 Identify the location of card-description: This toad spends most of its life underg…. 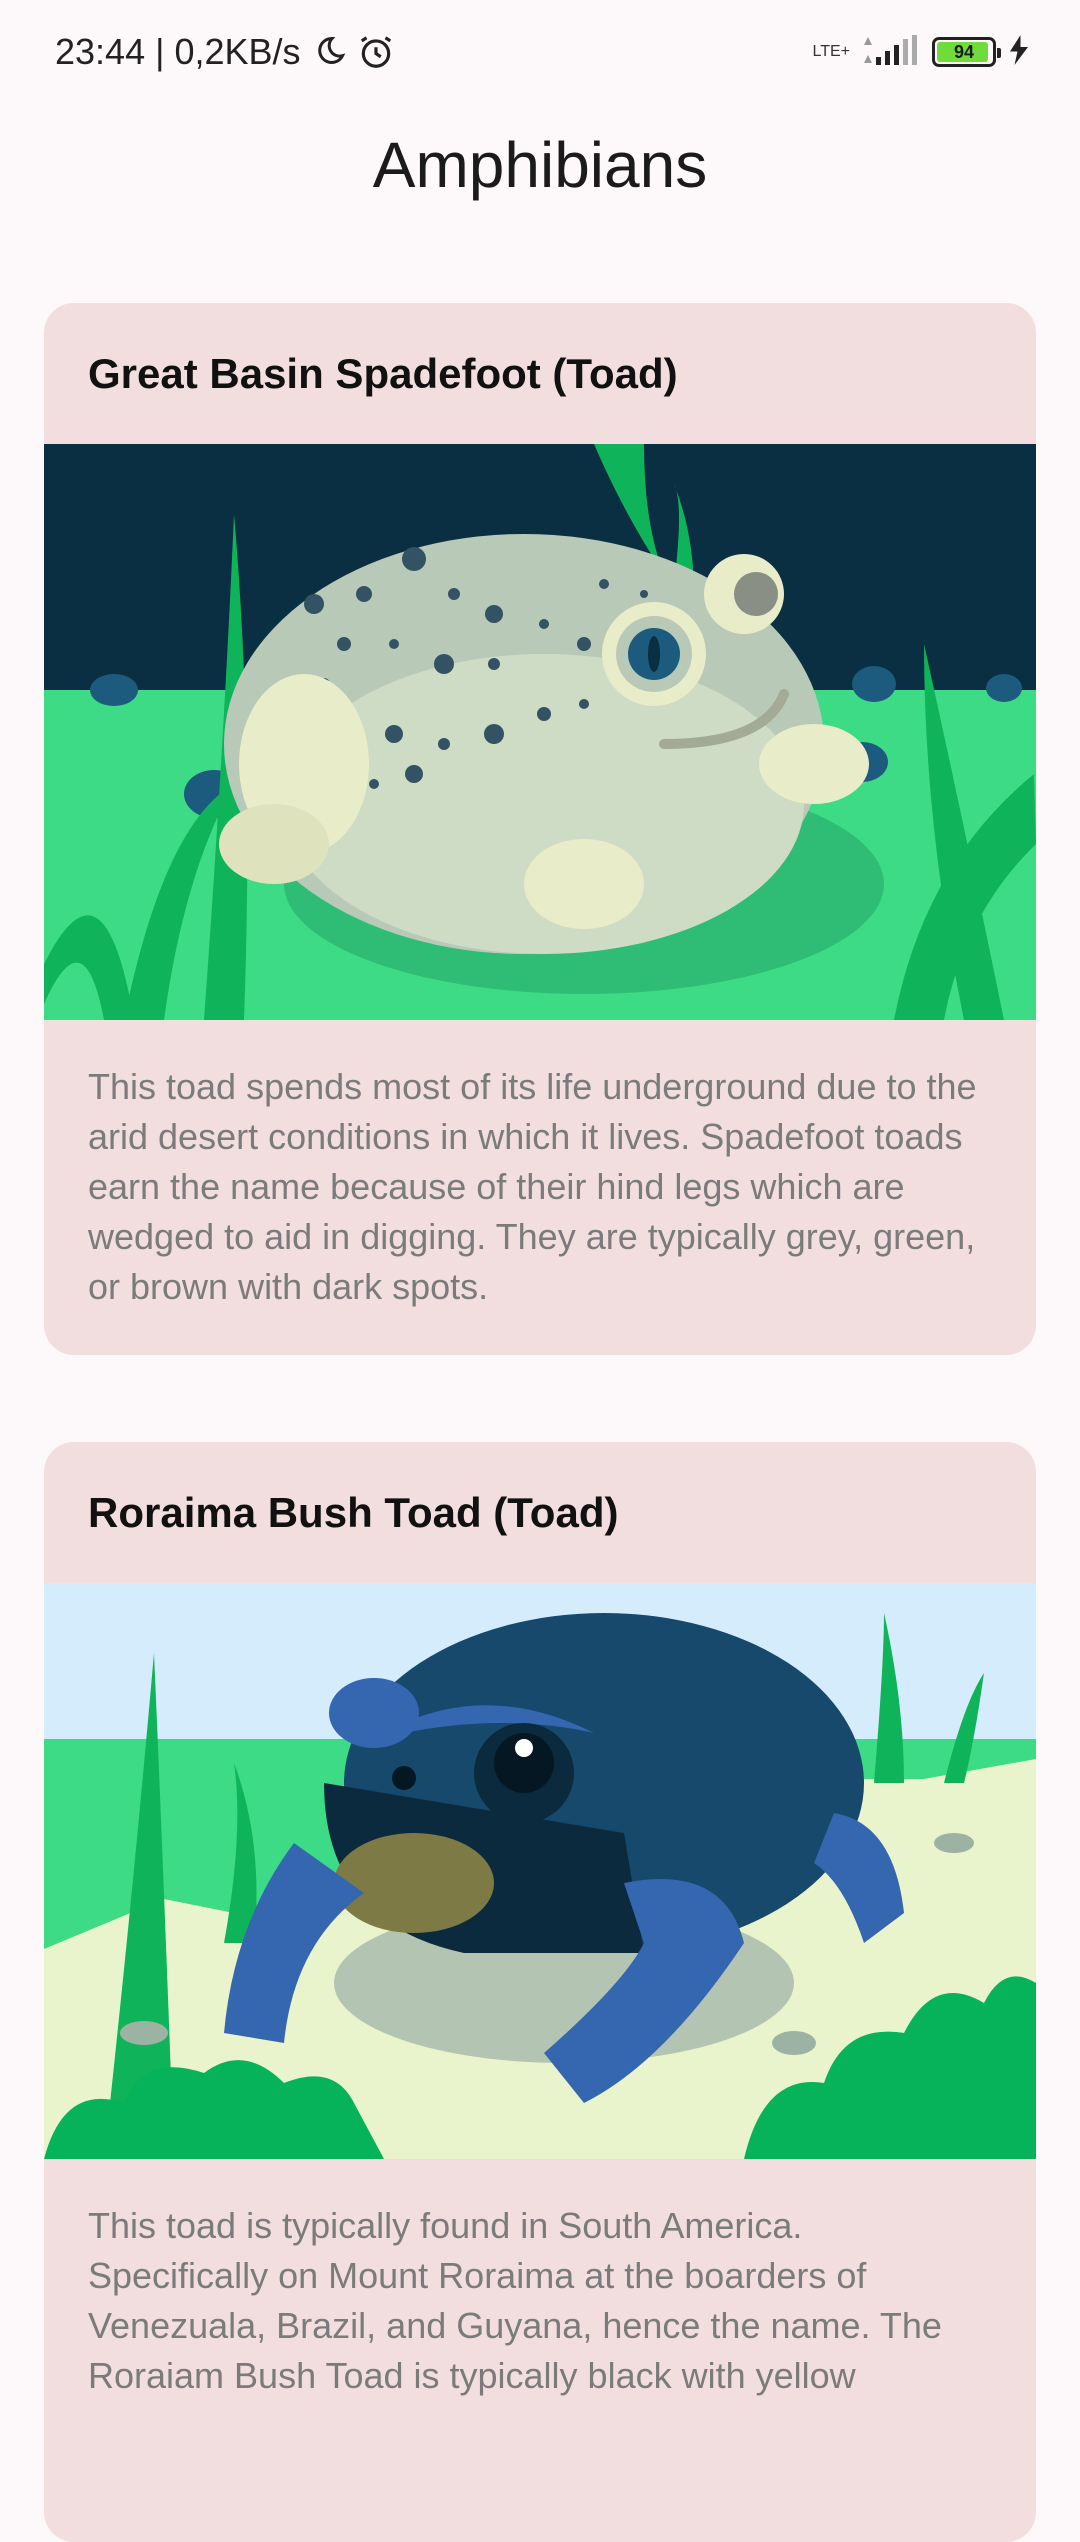
(532, 1186).